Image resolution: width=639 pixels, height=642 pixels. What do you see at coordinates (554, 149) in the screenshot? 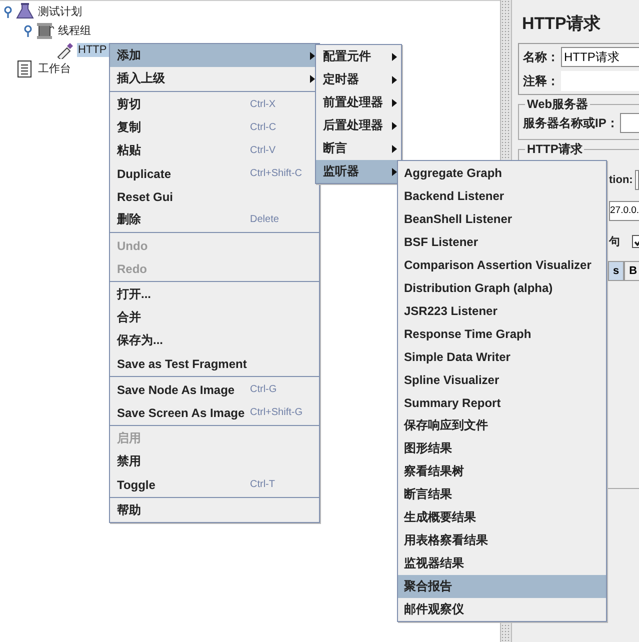
I see `group-title: HTTP请求` at bounding box center [554, 149].